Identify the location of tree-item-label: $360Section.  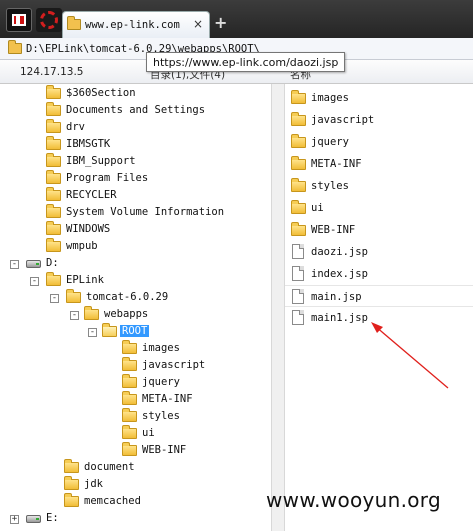
(101, 93).